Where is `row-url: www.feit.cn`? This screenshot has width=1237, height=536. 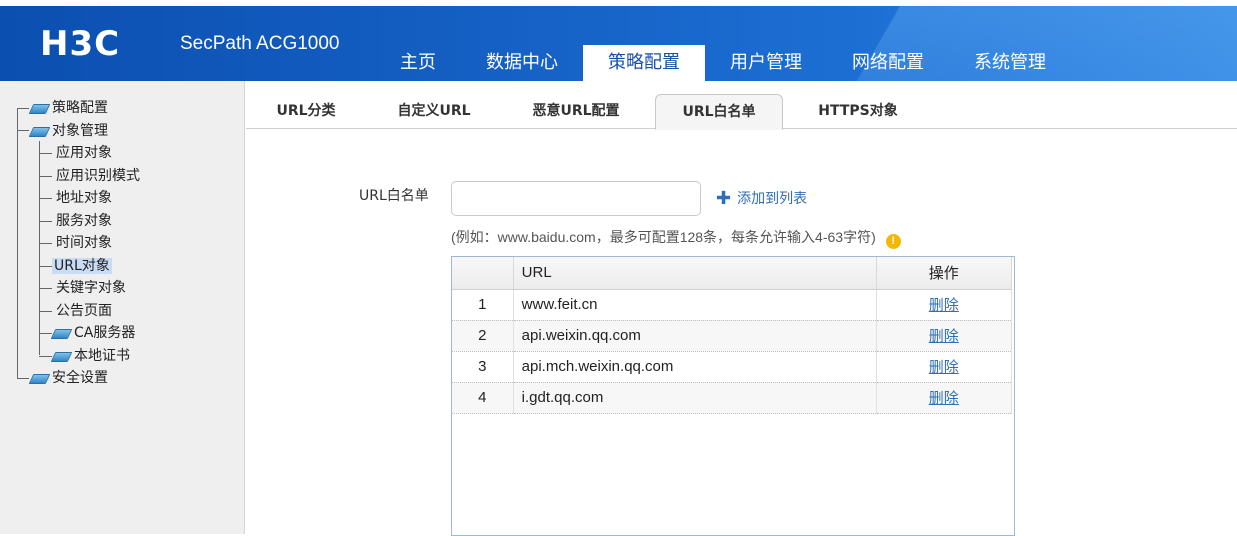
row-url: www.feit.cn is located at coordinates (695, 305).